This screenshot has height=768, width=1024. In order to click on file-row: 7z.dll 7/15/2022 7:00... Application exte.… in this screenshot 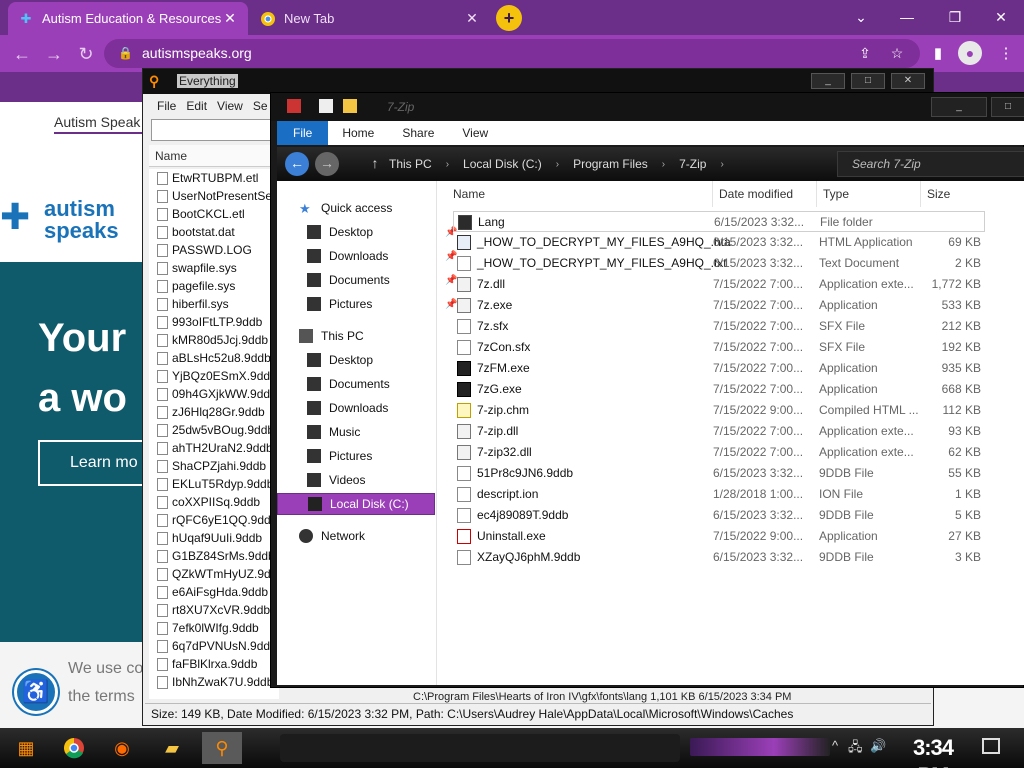, I will do `click(719, 284)`.